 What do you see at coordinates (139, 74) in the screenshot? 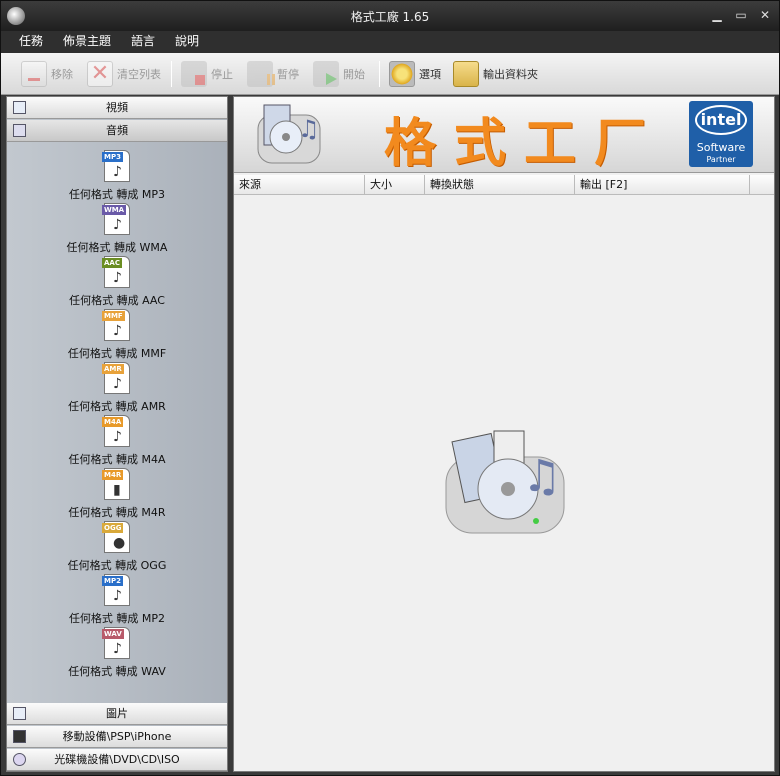
I see `clear-list-label: 清空列表` at bounding box center [139, 74].